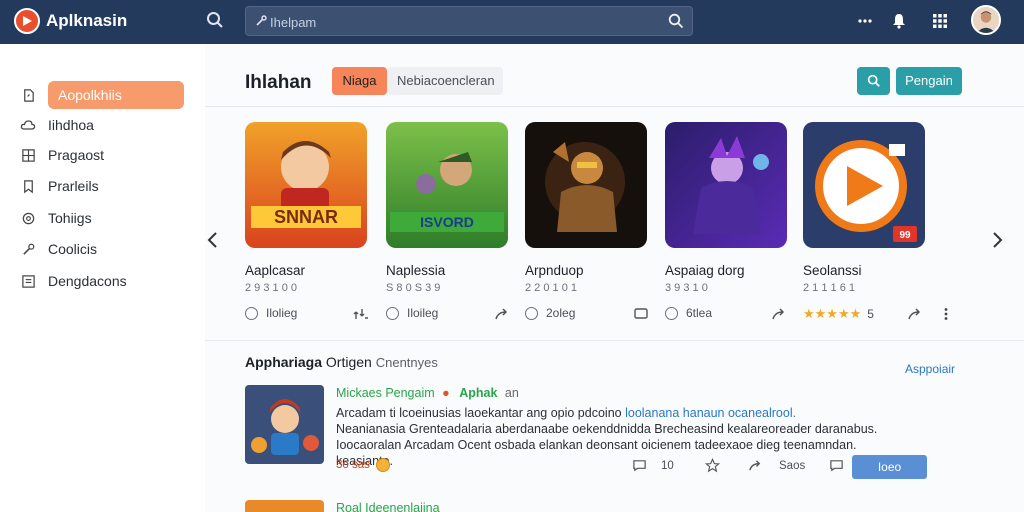 The height and width of the screenshot is (512, 1024). Describe the element at coordinates (829, 288) in the screenshot. I see `app-meta: 2 1 1 1 6 1` at that location.